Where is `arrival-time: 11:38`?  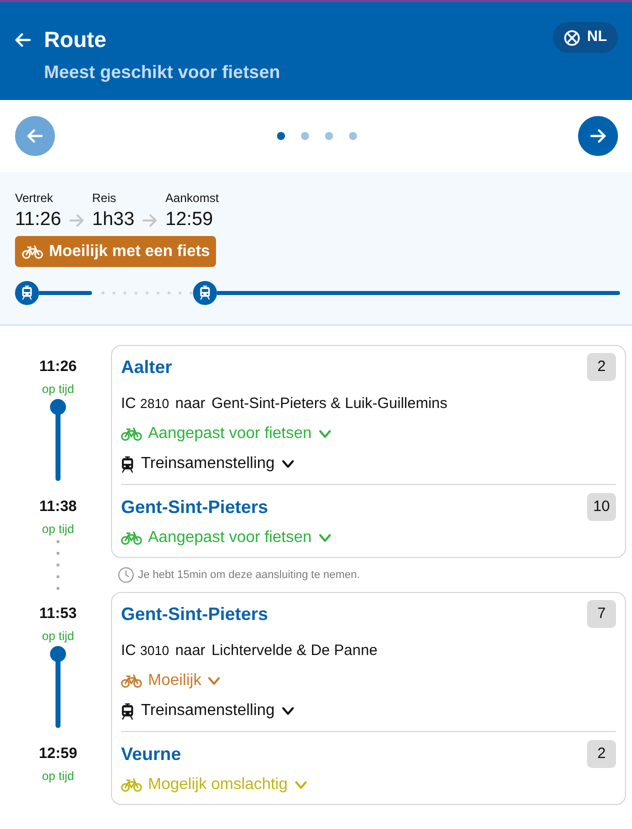 arrival-time: 11:38 is located at coordinates (58, 507).